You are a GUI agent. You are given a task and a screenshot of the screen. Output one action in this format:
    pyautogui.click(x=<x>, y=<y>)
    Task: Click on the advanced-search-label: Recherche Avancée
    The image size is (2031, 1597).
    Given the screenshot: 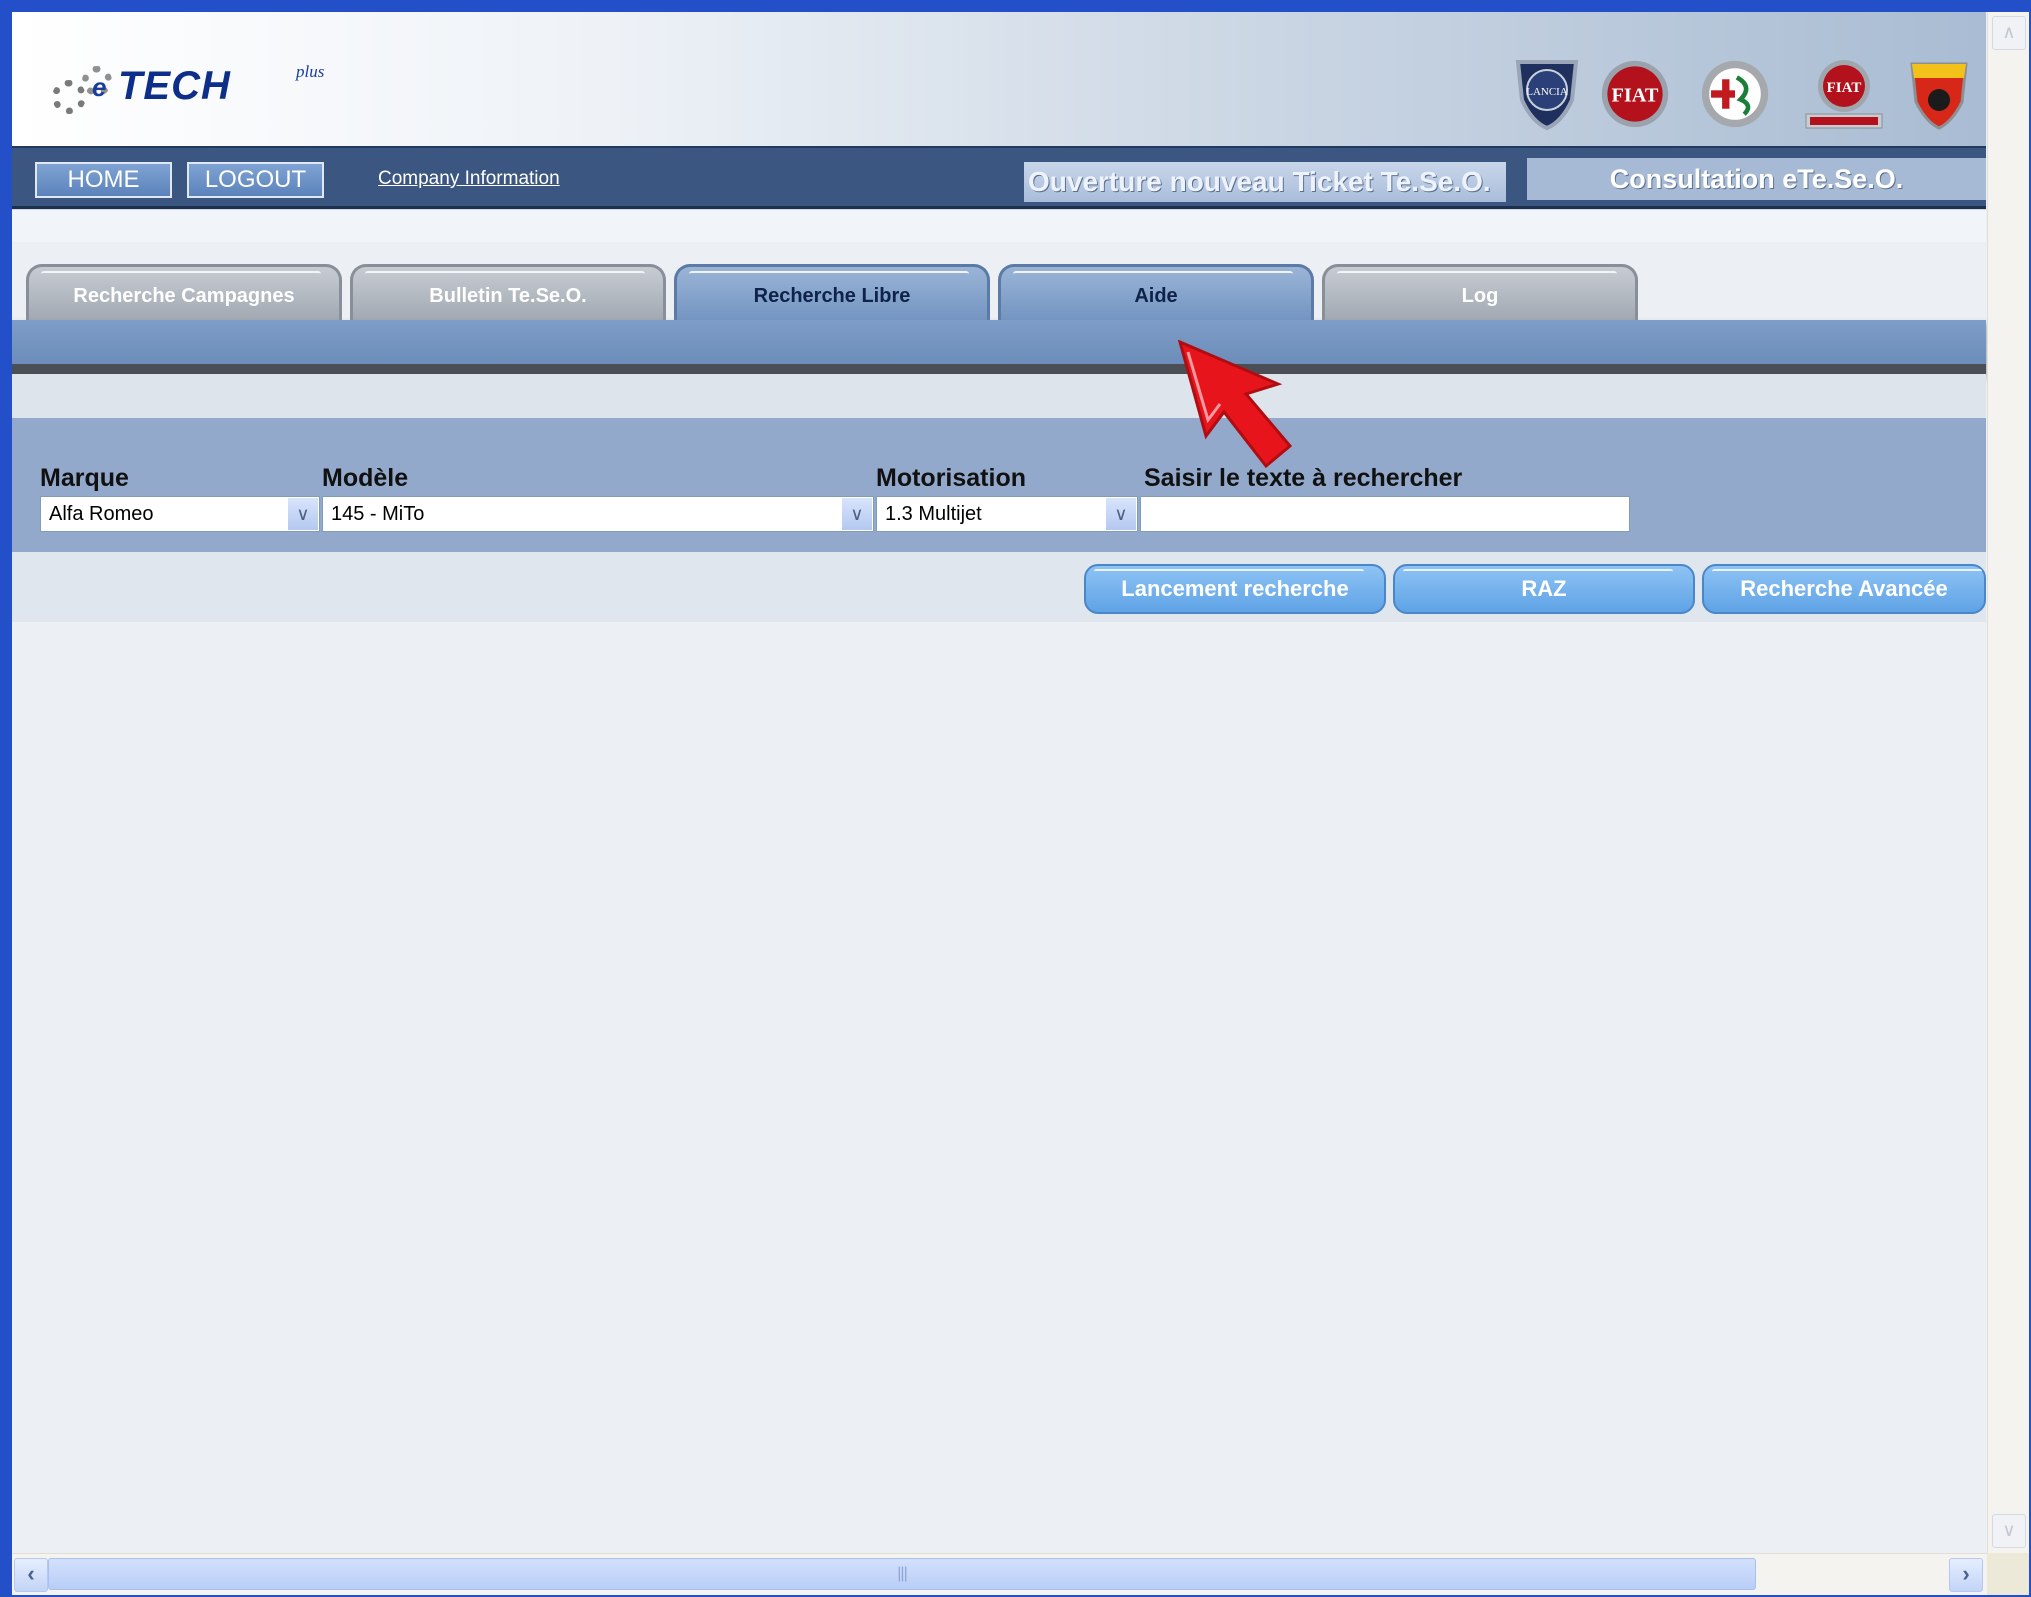 What is the action you would take?
    pyautogui.click(x=1844, y=588)
    